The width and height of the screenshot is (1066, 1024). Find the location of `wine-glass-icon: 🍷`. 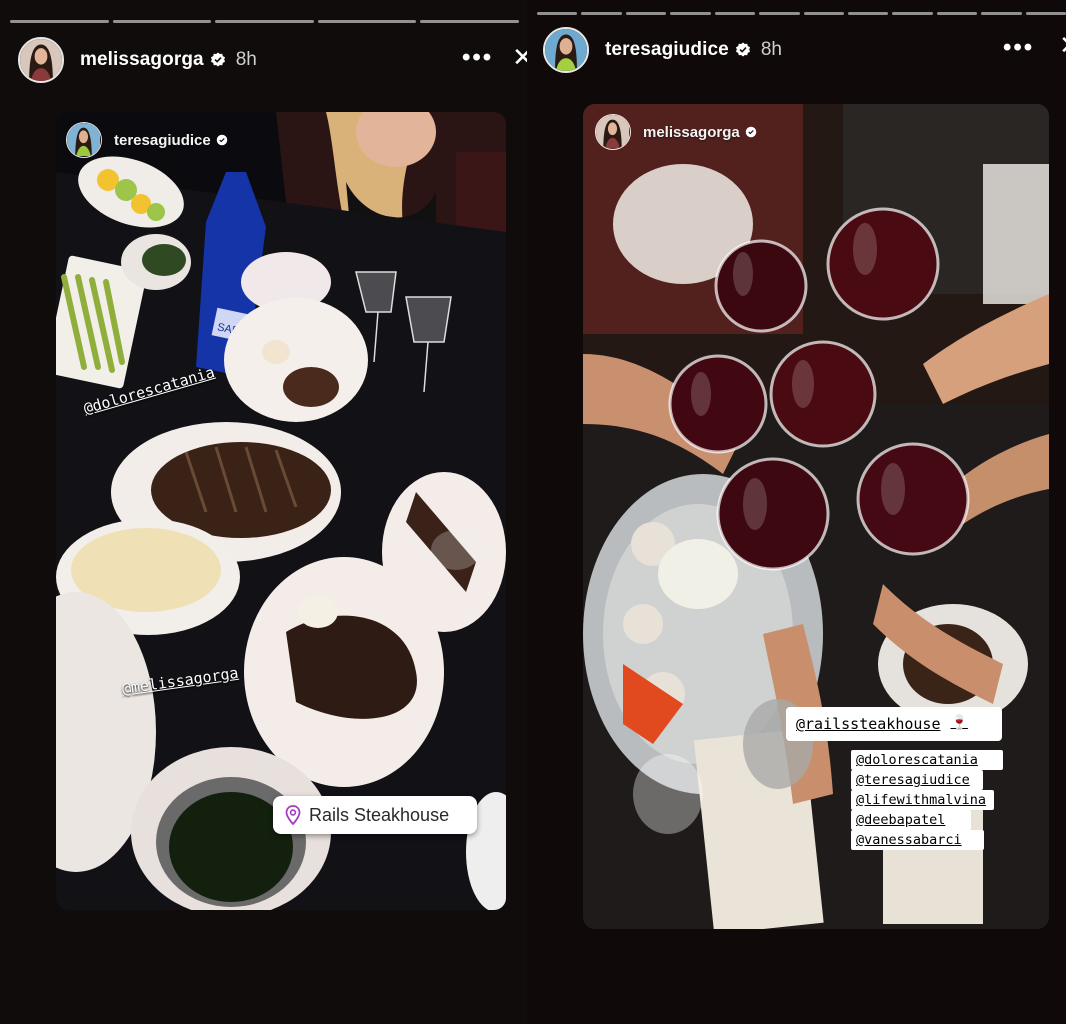

wine-glass-icon: 🍷 is located at coordinates (959, 723).